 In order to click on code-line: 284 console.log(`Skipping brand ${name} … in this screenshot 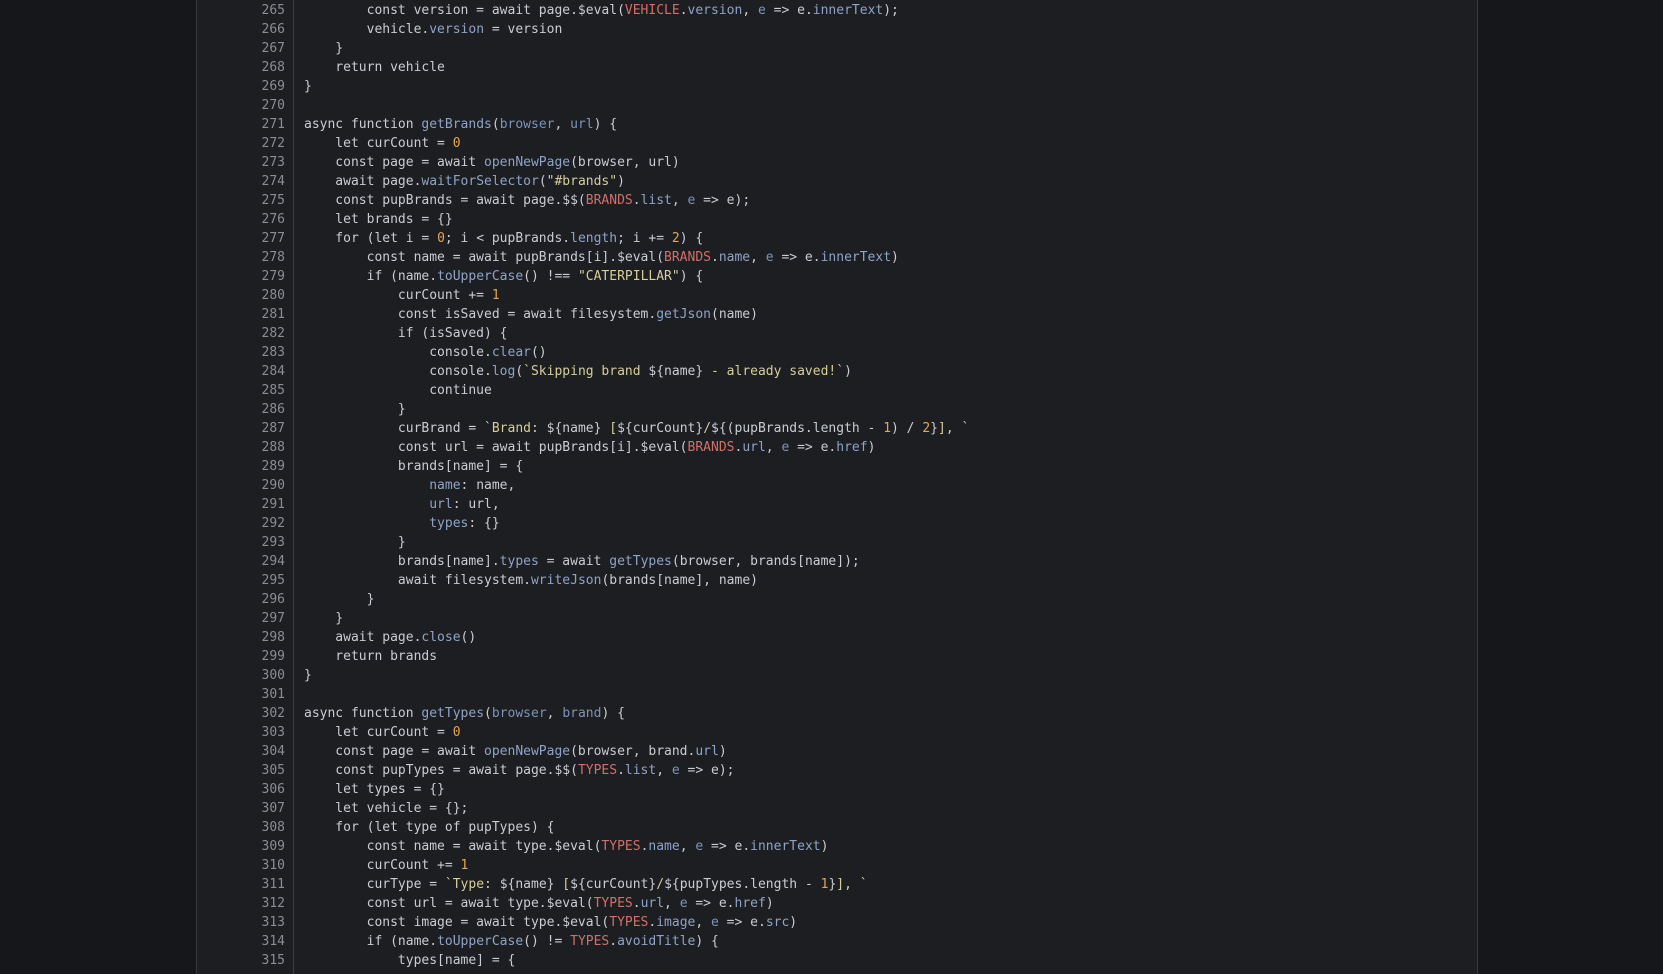, I will do `click(837, 371)`.